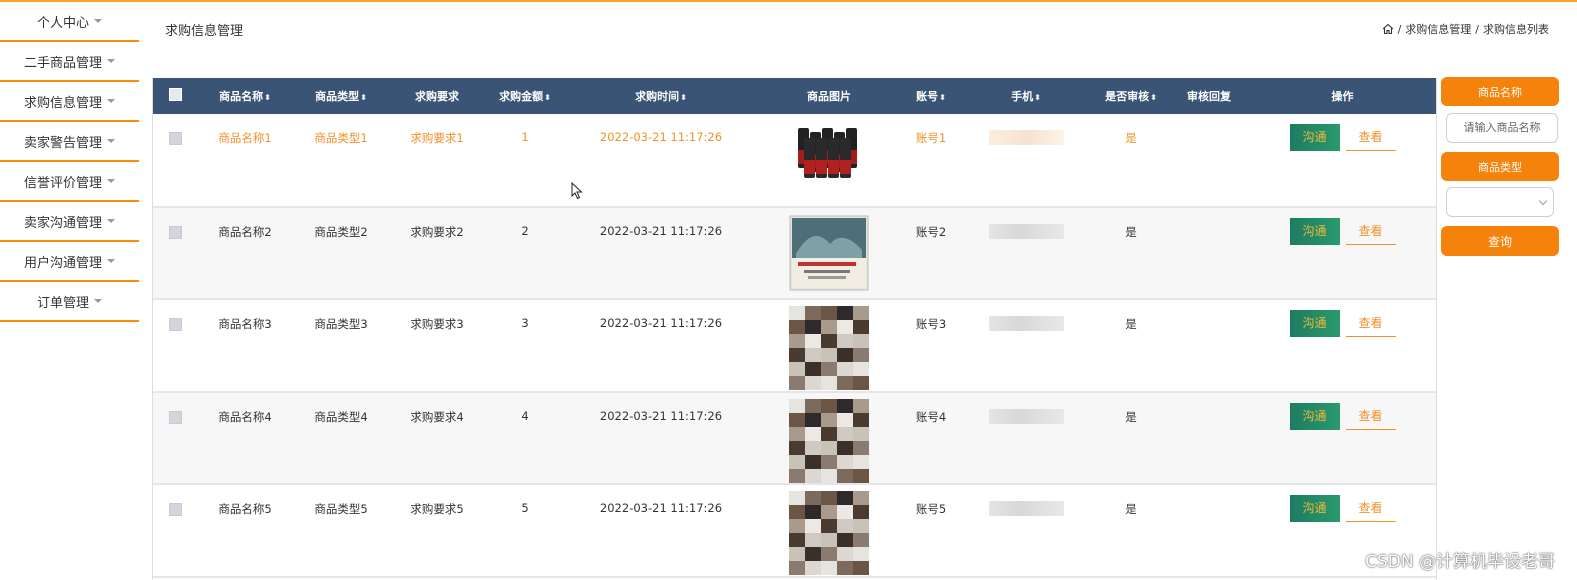  Describe the element at coordinates (69, 22) in the screenshot. I see `sidebar-item-personal-center: 个人中心` at that location.